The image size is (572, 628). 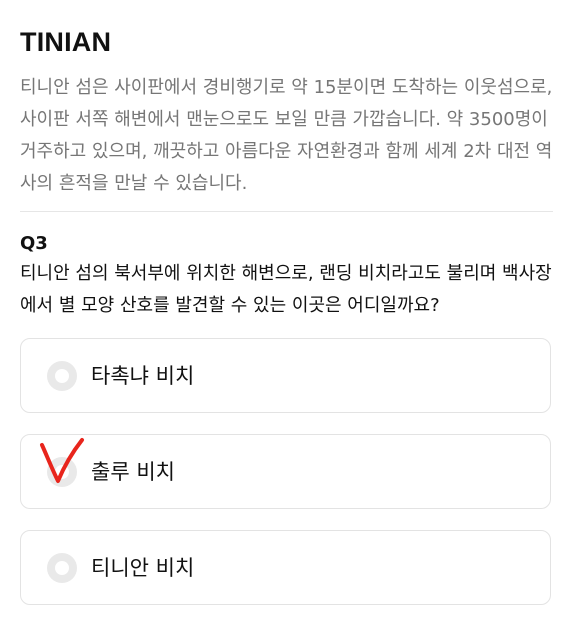 What do you see at coordinates (286, 211) in the screenshot?
I see `section-divider` at bounding box center [286, 211].